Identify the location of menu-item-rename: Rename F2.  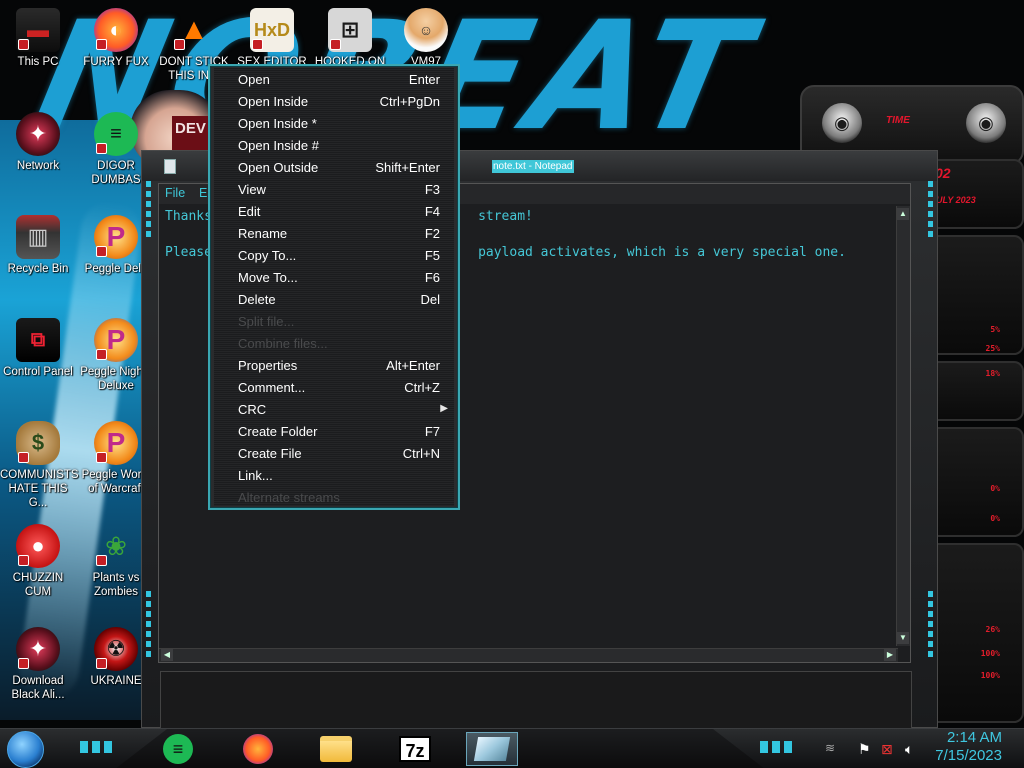
(334, 233).